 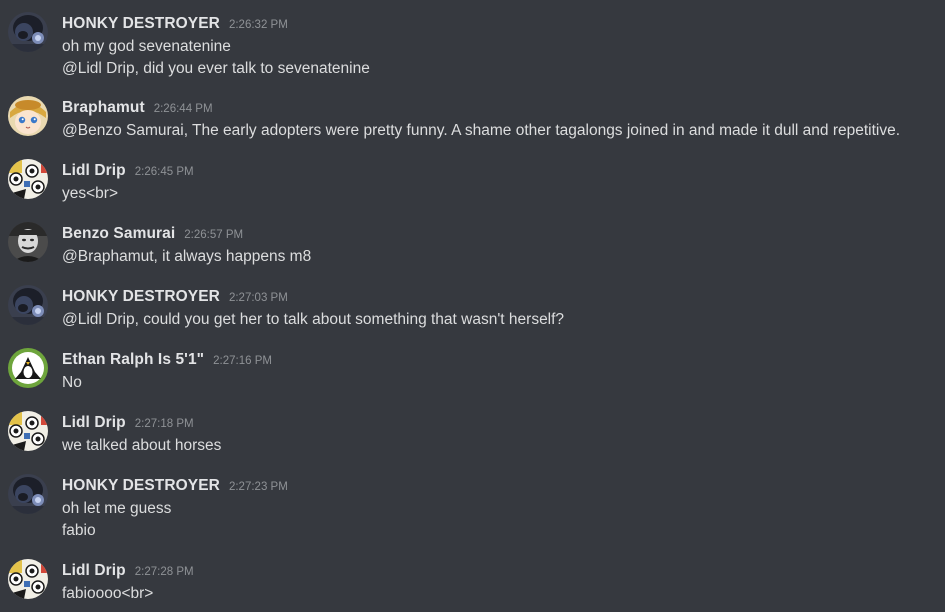 What do you see at coordinates (187, 256) in the screenshot?
I see `message-text: @Braphamut, it always happens m8` at bounding box center [187, 256].